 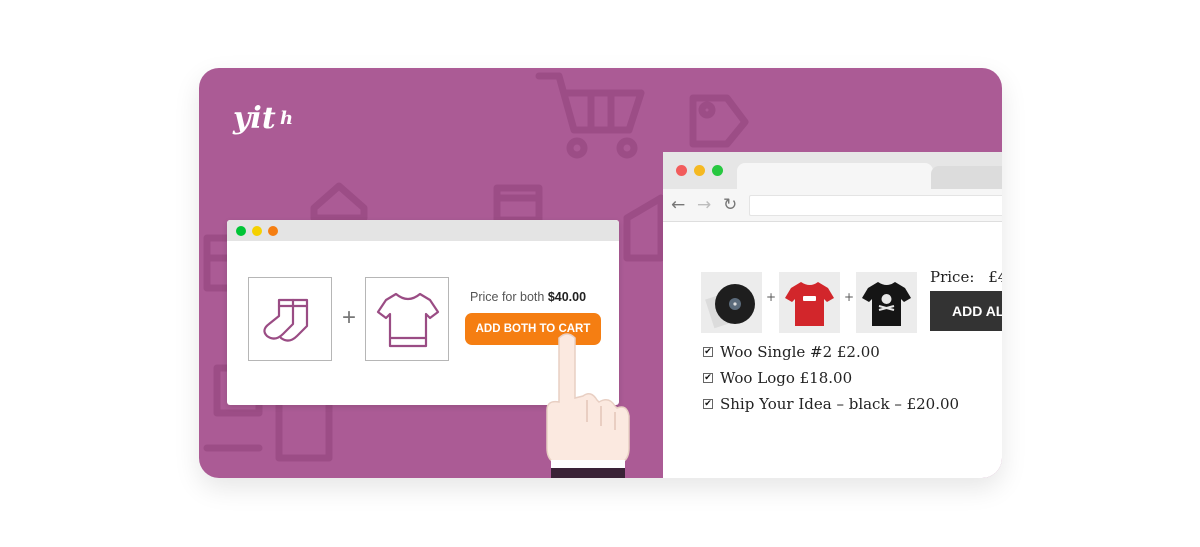 What do you see at coordinates (875, 205) in the screenshot?
I see `url-bar` at bounding box center [875, 205].